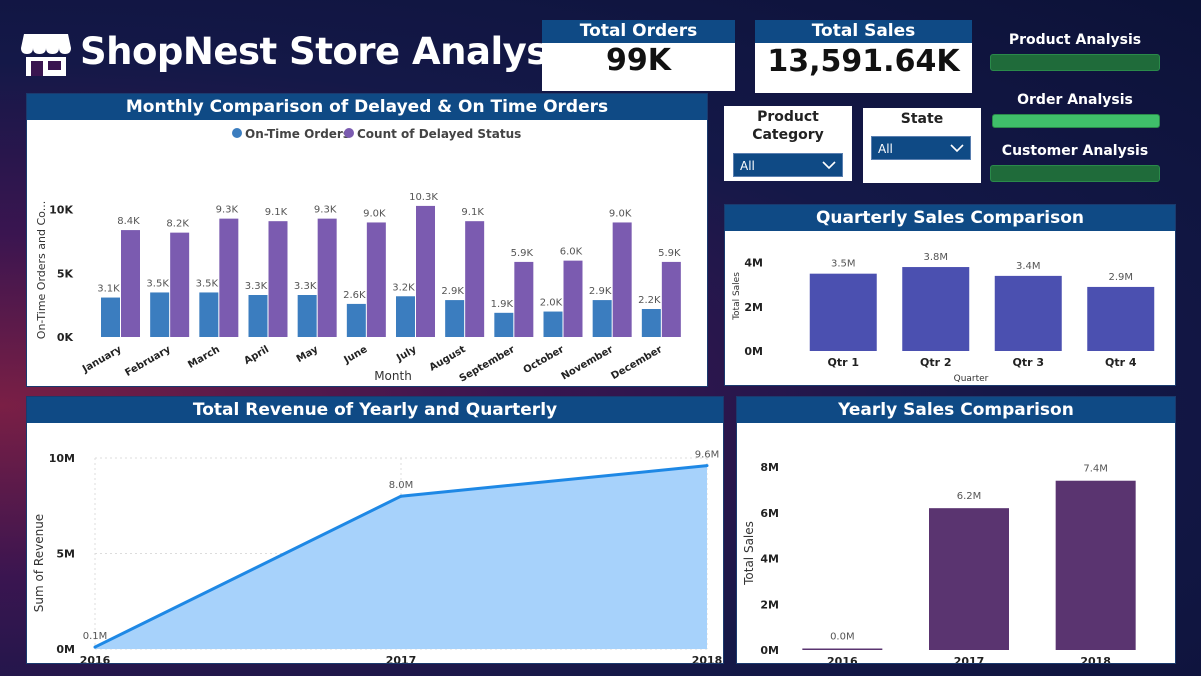  I want to click on x-tick-label: February, so click(148, 361).